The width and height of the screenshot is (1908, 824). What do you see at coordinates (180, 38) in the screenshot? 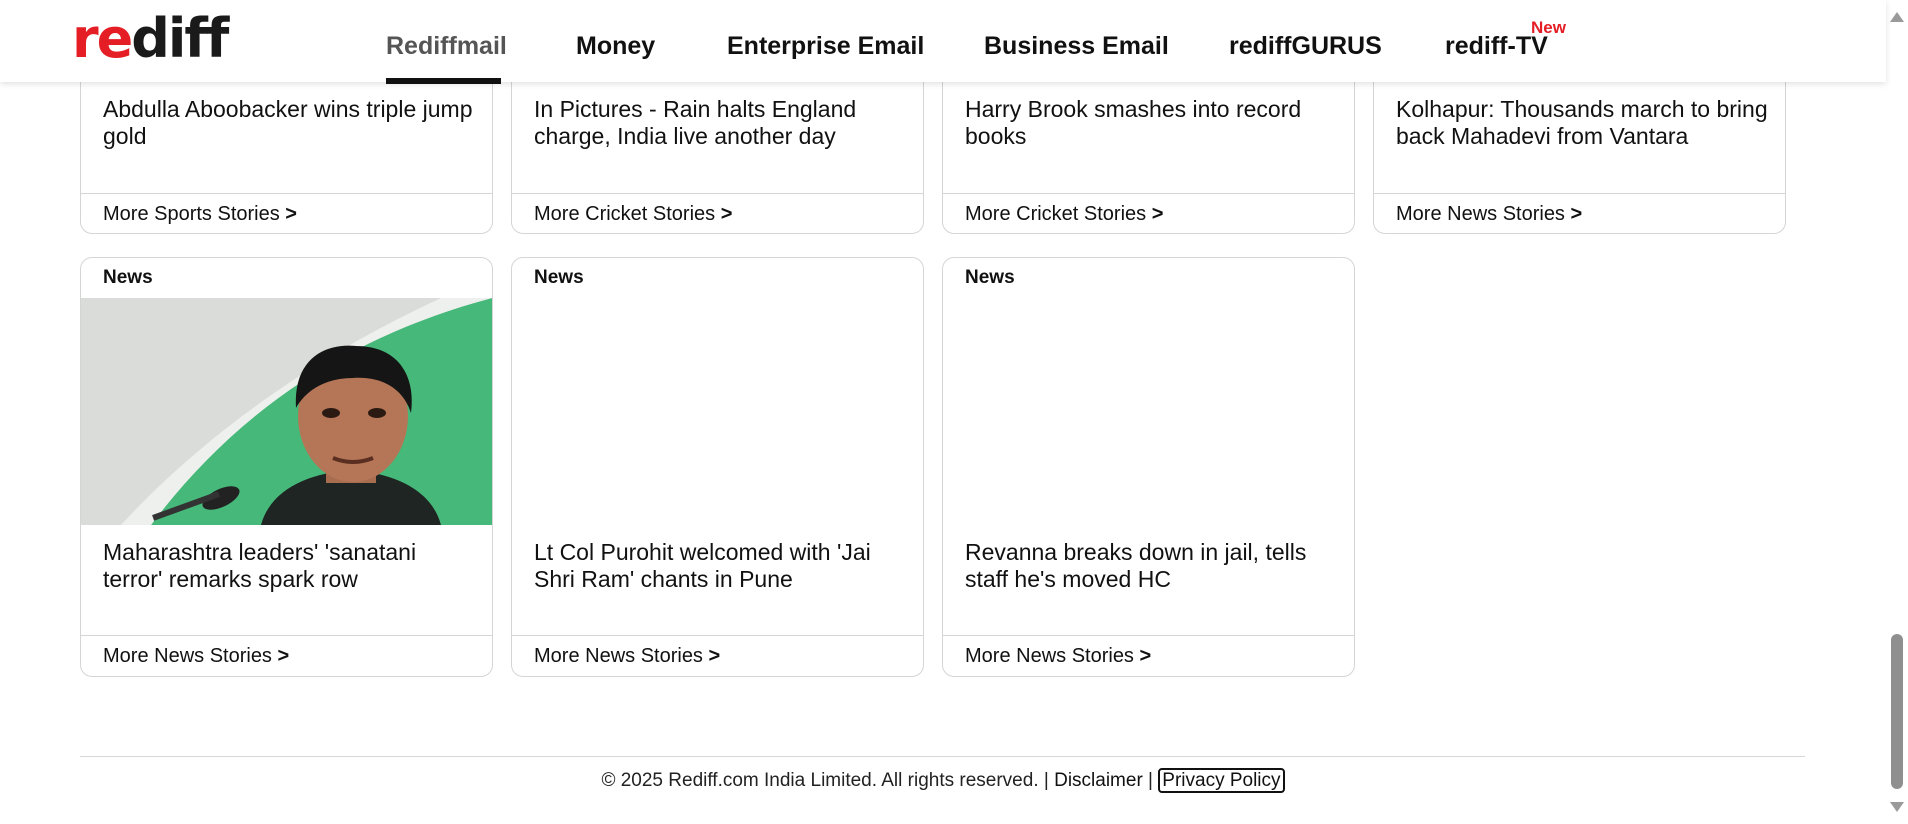
I see `logo-text-black: diff` at bounding box center [180, 38].